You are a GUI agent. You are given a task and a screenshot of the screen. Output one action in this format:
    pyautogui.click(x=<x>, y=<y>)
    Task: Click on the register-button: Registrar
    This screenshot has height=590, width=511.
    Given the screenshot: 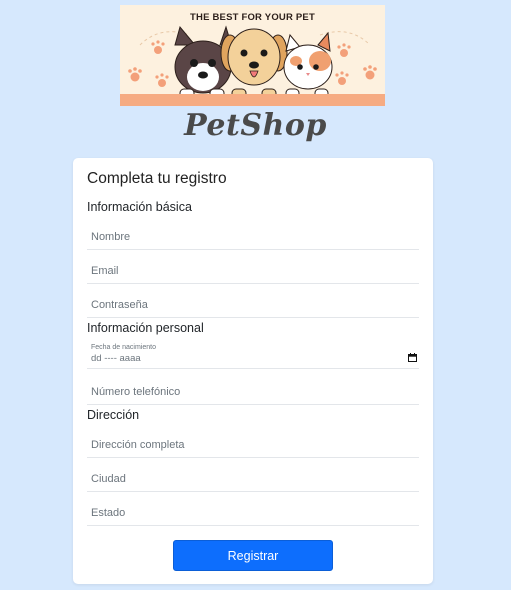 What is the action you would take?
    pyautogui.click(x=253, y=555)
    